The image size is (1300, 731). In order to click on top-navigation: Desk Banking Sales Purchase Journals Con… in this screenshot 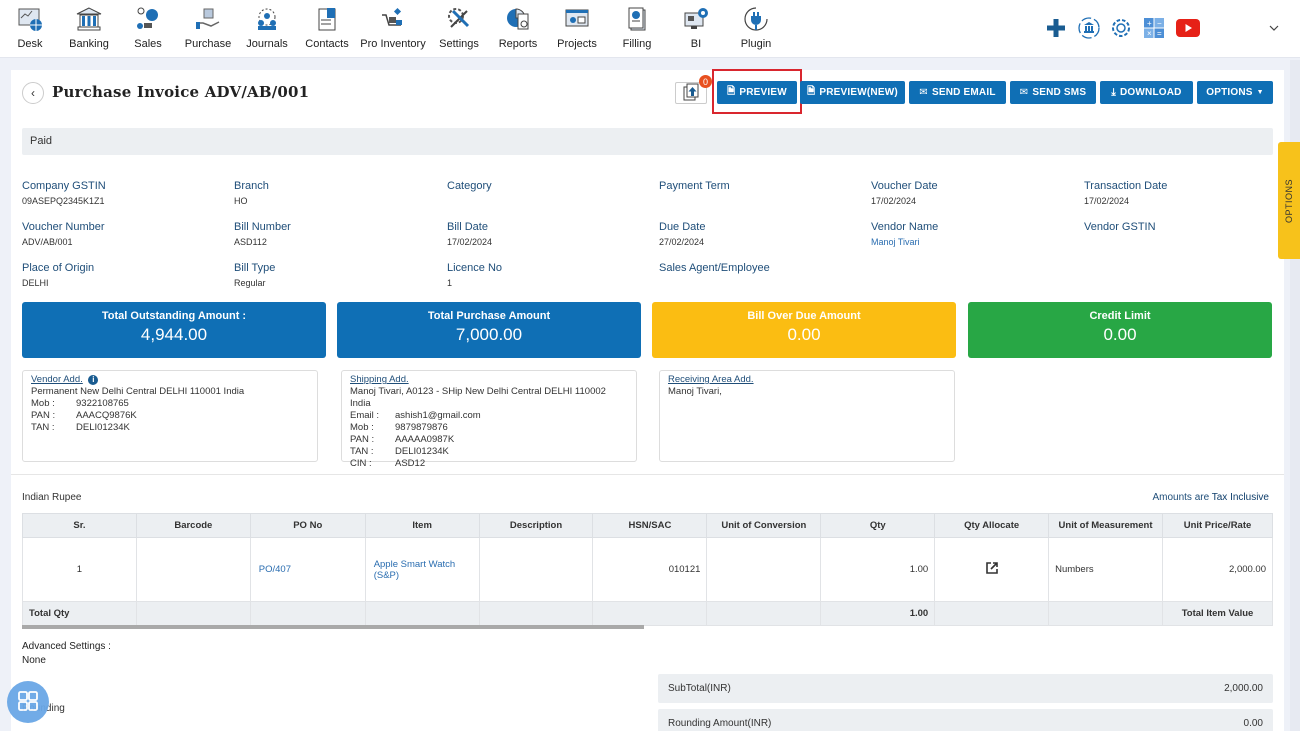, I will do `click(650, 29)`.